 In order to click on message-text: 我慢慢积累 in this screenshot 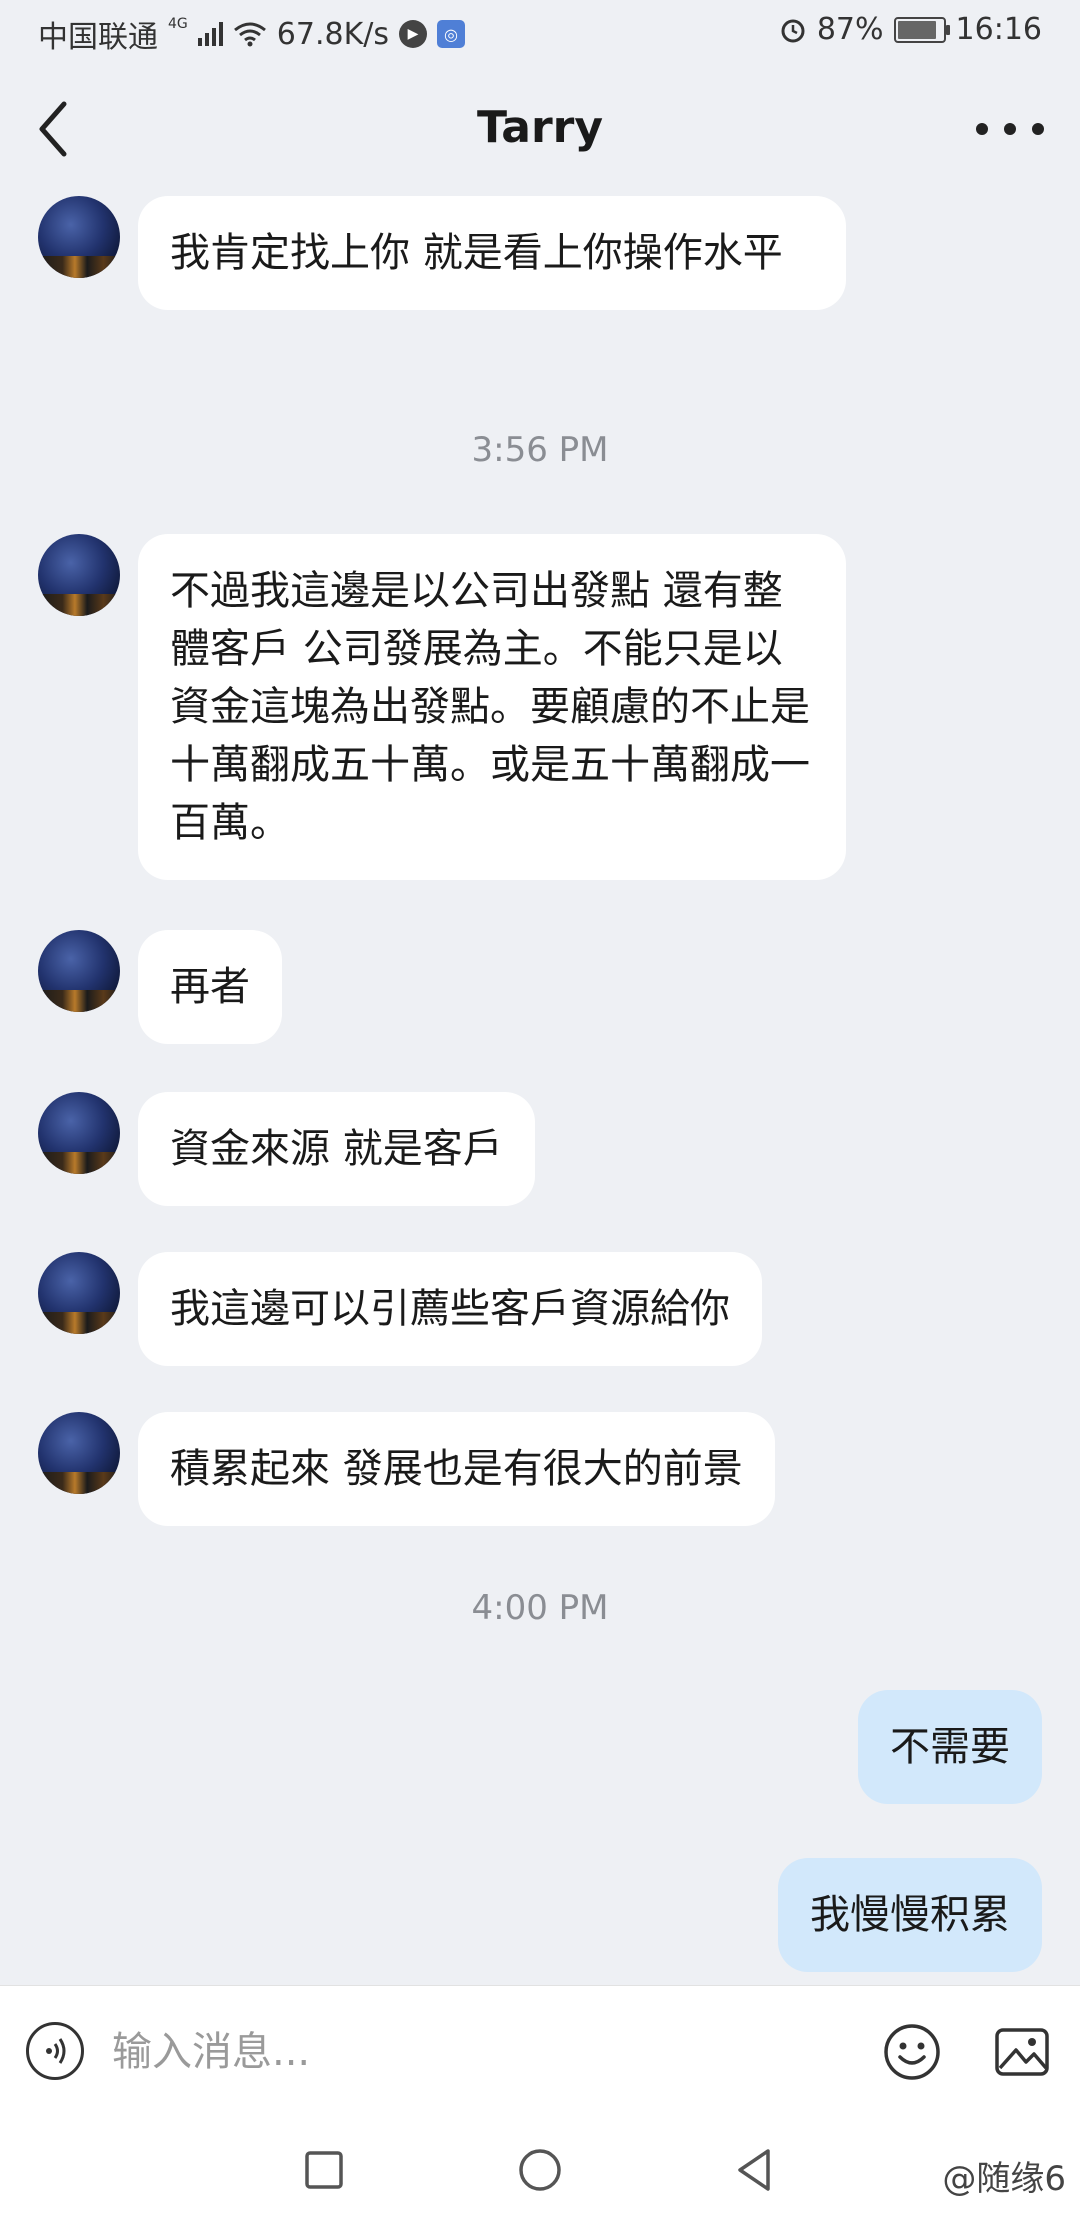, I will do `click(910, 1915)`.